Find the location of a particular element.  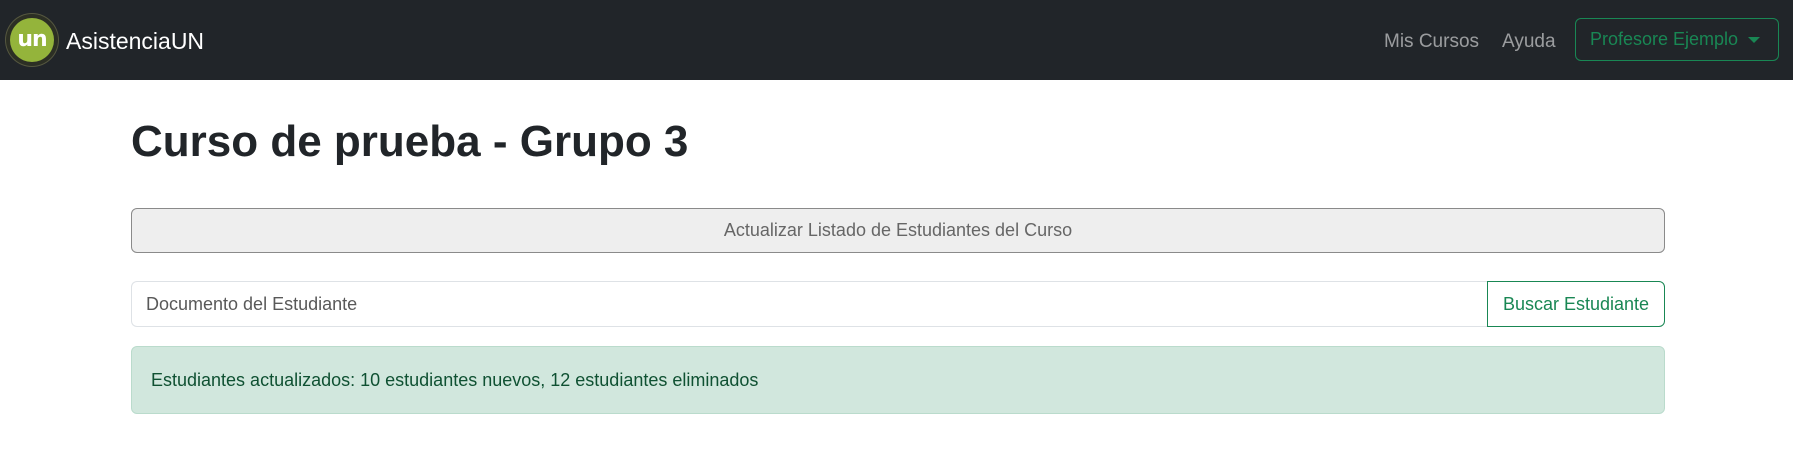

nav-link-ayuda: Ayuda is located at coordinates (1529, 42).